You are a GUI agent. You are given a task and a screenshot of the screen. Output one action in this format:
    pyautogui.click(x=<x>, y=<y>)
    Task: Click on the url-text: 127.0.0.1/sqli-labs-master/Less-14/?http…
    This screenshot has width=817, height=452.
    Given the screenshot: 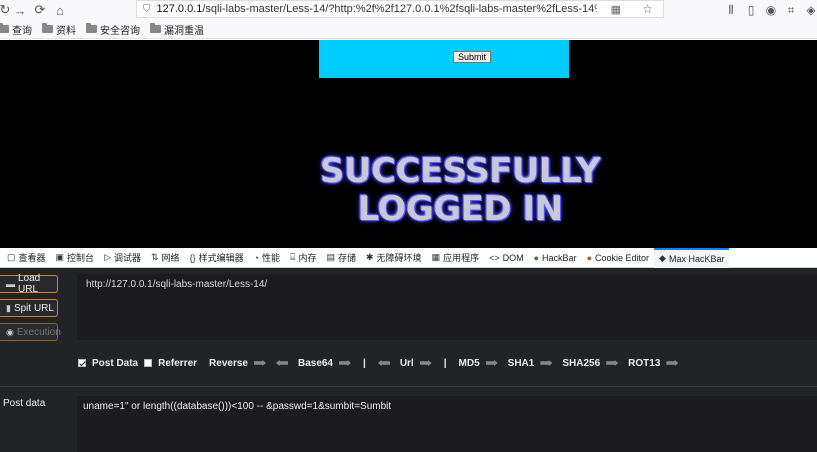 What is the action you would take?
    pyautogui.click(x=377, y=9)
    